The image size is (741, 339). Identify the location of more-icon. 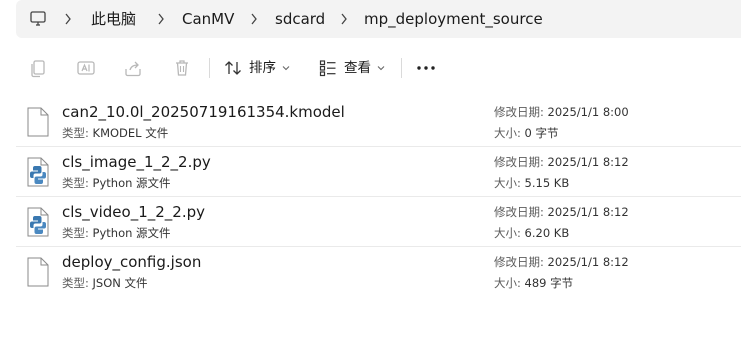
(426, 68).